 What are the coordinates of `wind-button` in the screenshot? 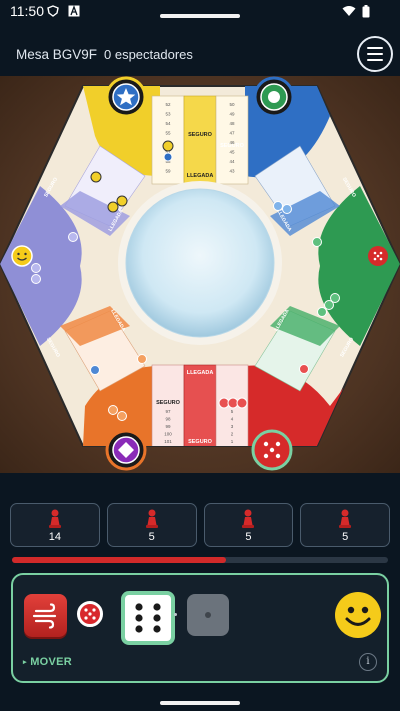 It's located at (45, 615).